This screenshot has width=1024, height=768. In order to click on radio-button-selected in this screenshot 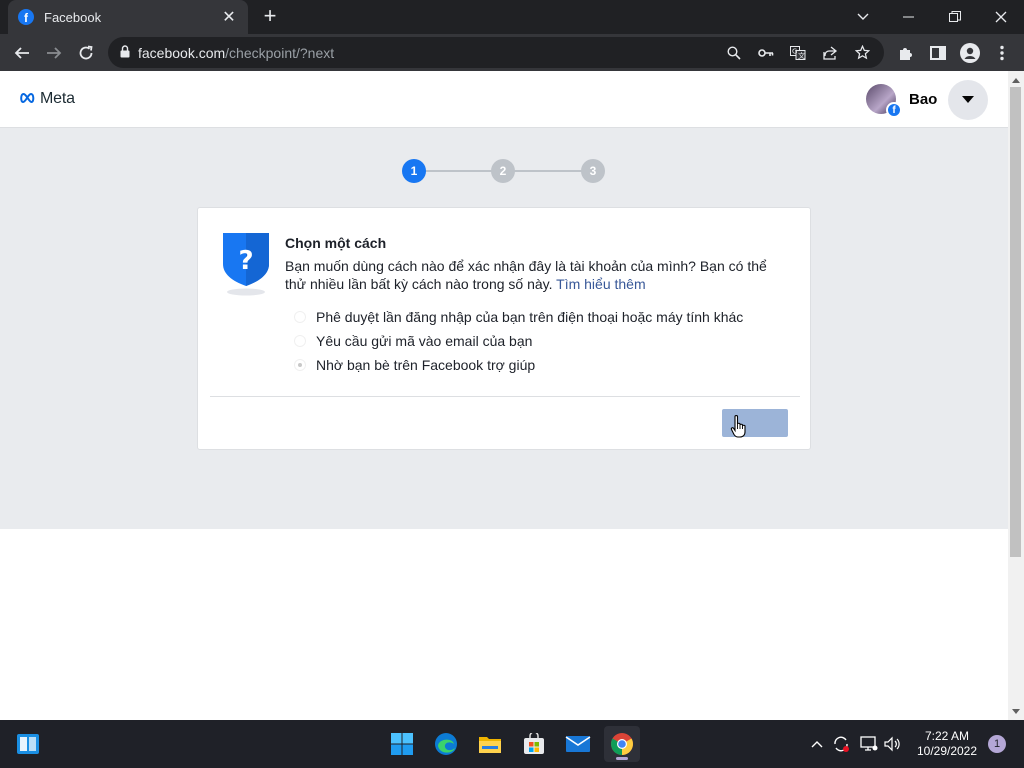, I will do `click(300, 365)`.